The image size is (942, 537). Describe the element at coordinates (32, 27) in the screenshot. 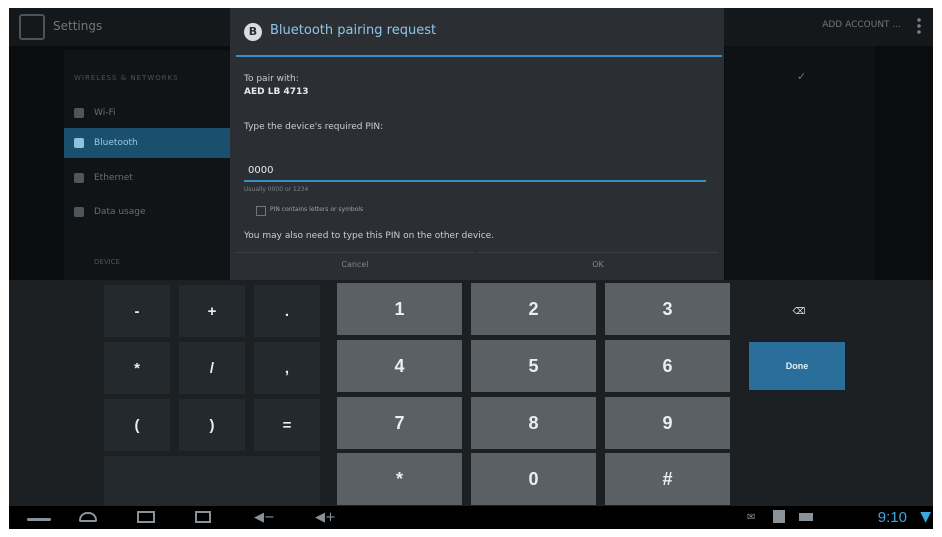

I see `settings-app-icon` at that location.